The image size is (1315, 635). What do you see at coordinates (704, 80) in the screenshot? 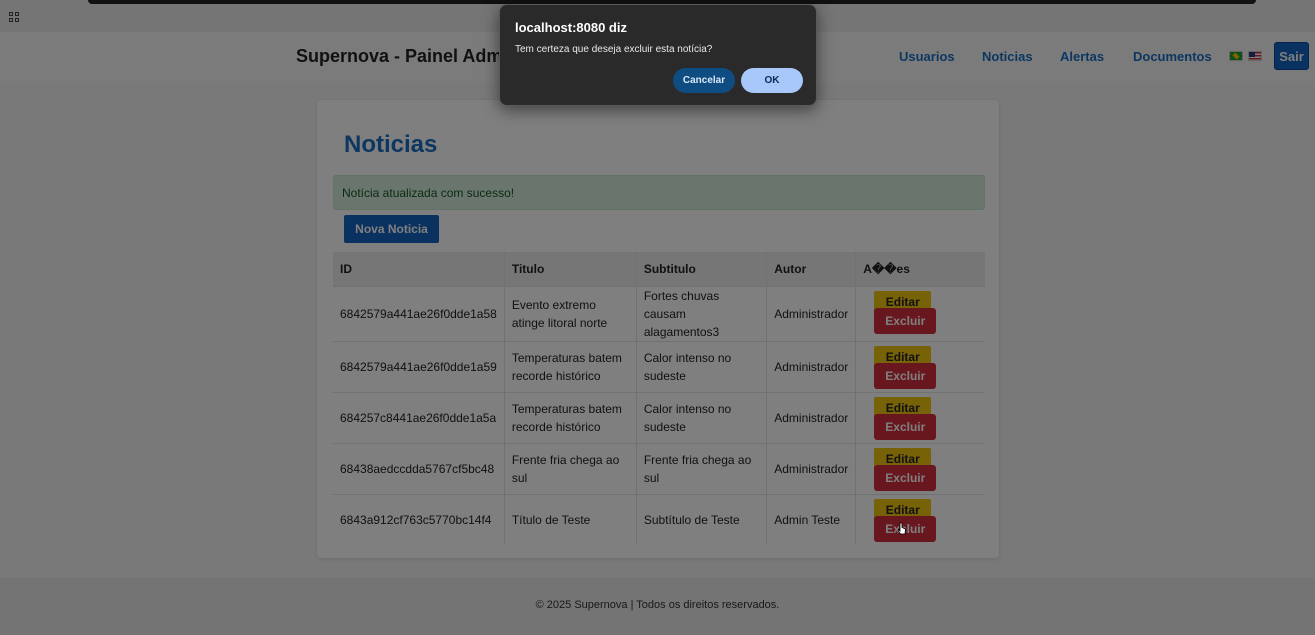
I see `dialog-cancel-button: Cancelar` at bounding box center [704, 80].